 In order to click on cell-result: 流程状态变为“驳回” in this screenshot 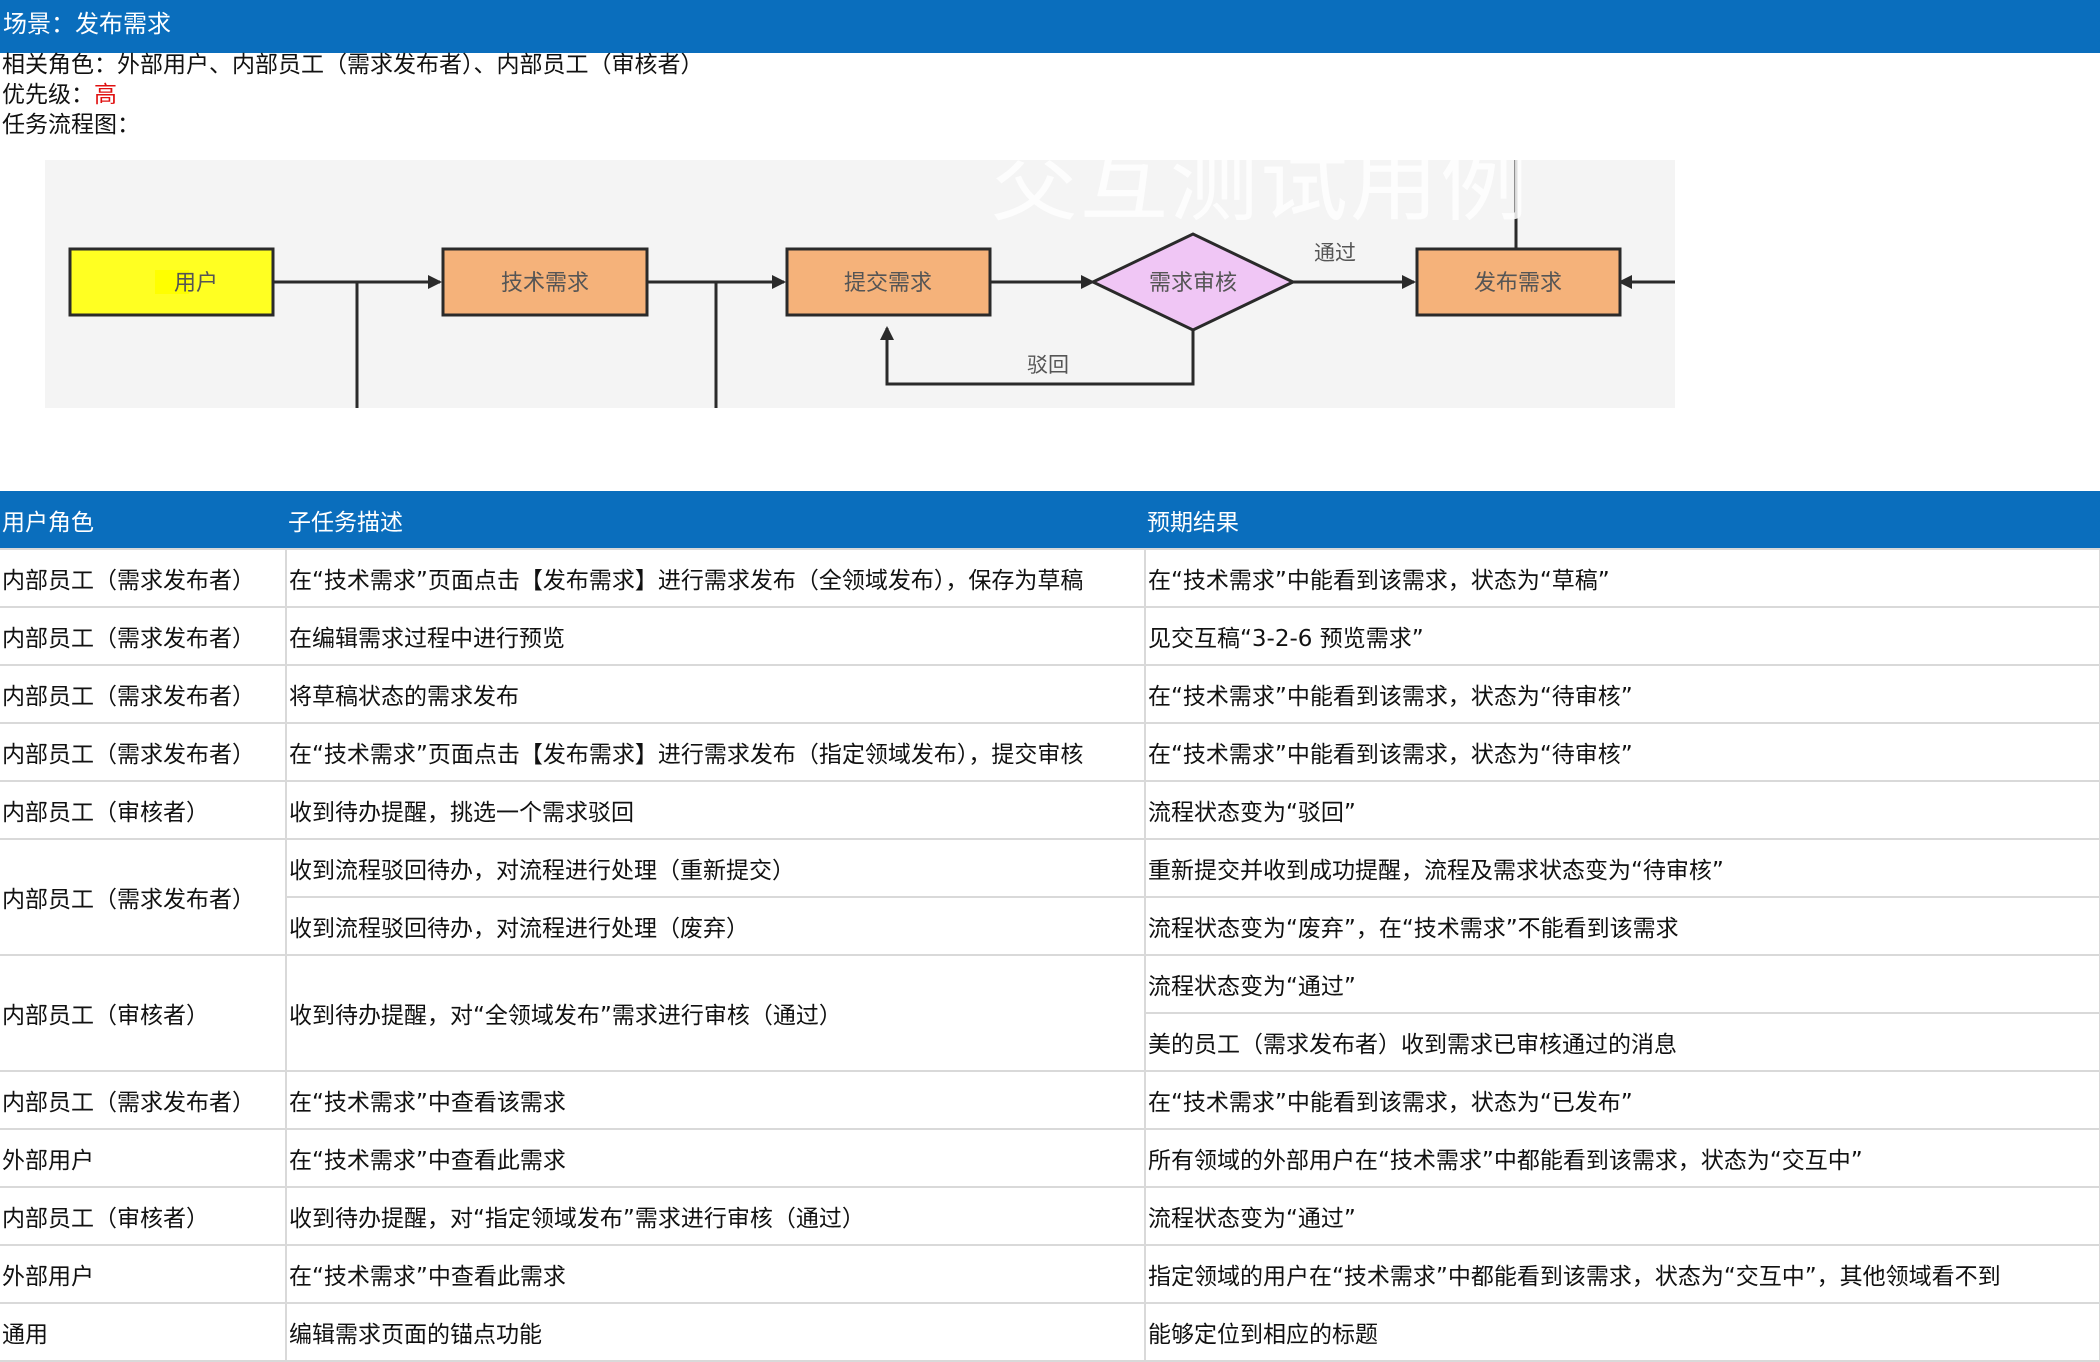, I will do `click(1622, 810)`.